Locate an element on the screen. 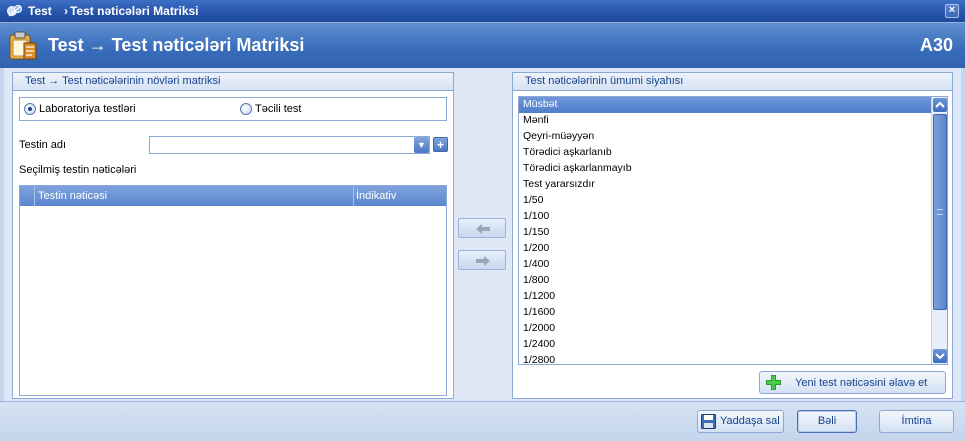 Image resolution: width=965 pixels, height=441 pixels. list-item: 1/50 is located at coordinates (733, 201).